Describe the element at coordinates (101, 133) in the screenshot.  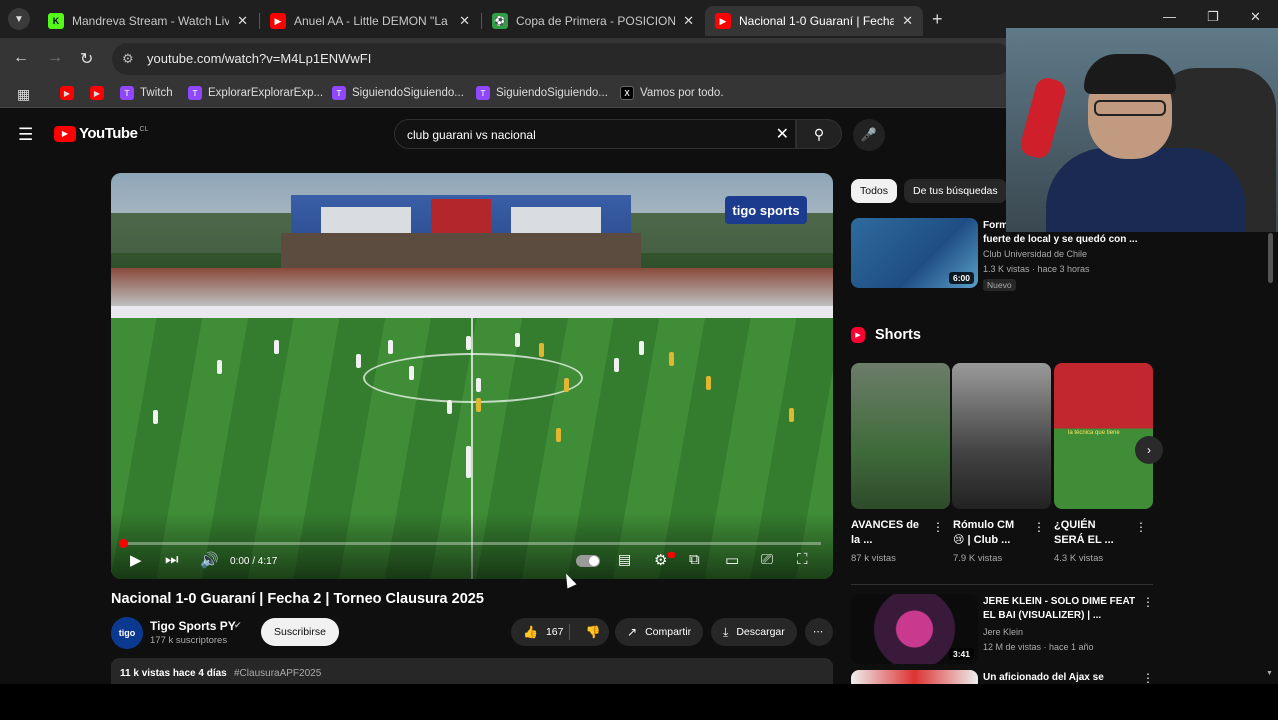
I see `youtube-logo: ▶ YouTube CL` at that location.